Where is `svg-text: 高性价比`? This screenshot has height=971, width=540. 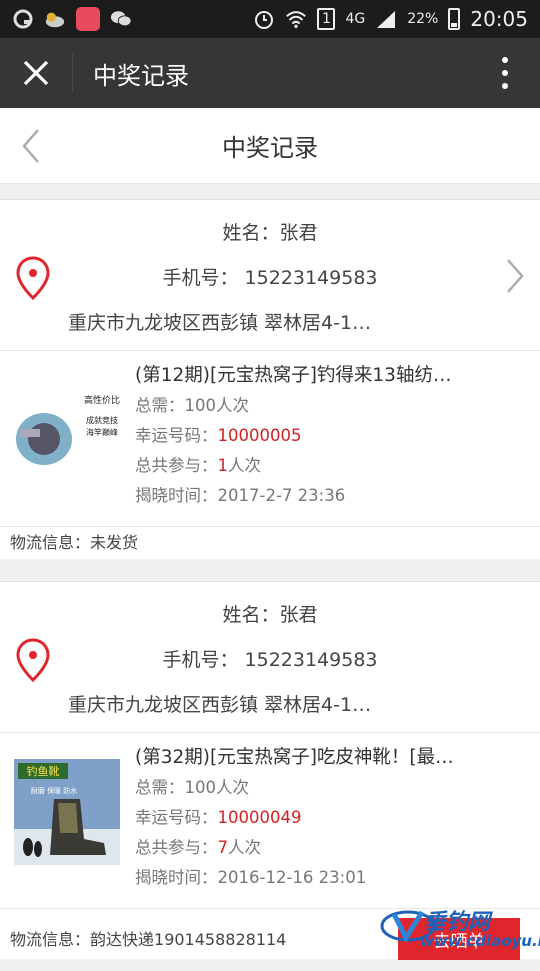 svg-text: 高性价比 is located at coordinates (102, 400).